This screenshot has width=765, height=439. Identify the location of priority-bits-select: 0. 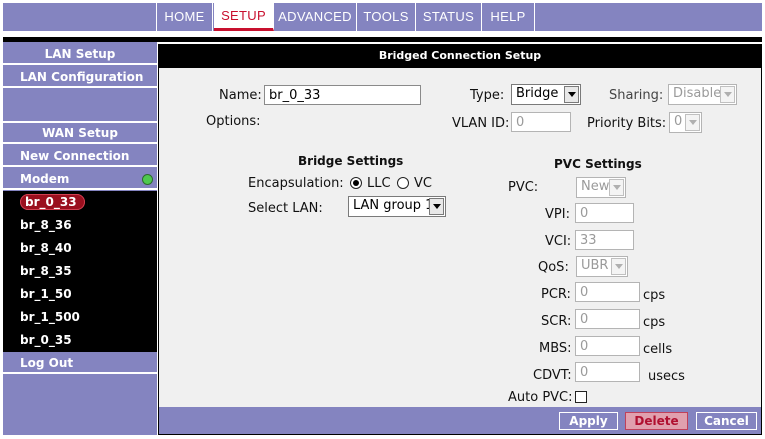
(685, 122).